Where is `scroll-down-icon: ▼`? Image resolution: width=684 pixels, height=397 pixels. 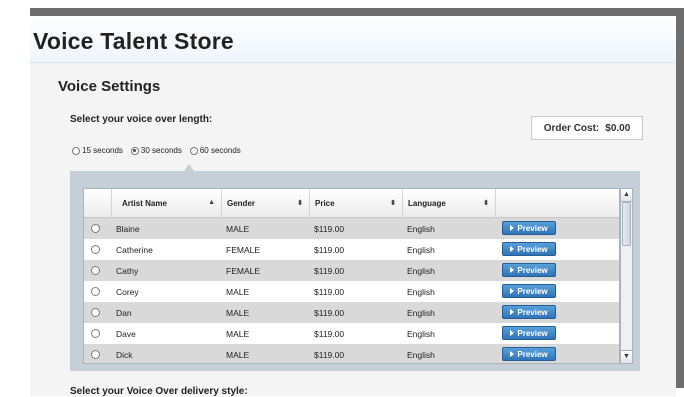 scroll-down-icon: ▼ is located at coordinates (626, 356).